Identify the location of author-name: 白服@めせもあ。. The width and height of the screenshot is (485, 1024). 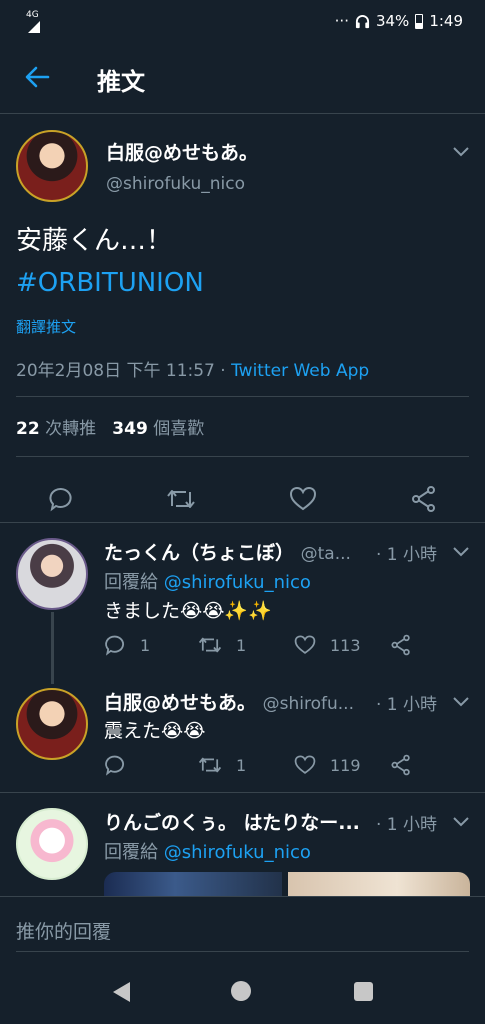
(182, 151).